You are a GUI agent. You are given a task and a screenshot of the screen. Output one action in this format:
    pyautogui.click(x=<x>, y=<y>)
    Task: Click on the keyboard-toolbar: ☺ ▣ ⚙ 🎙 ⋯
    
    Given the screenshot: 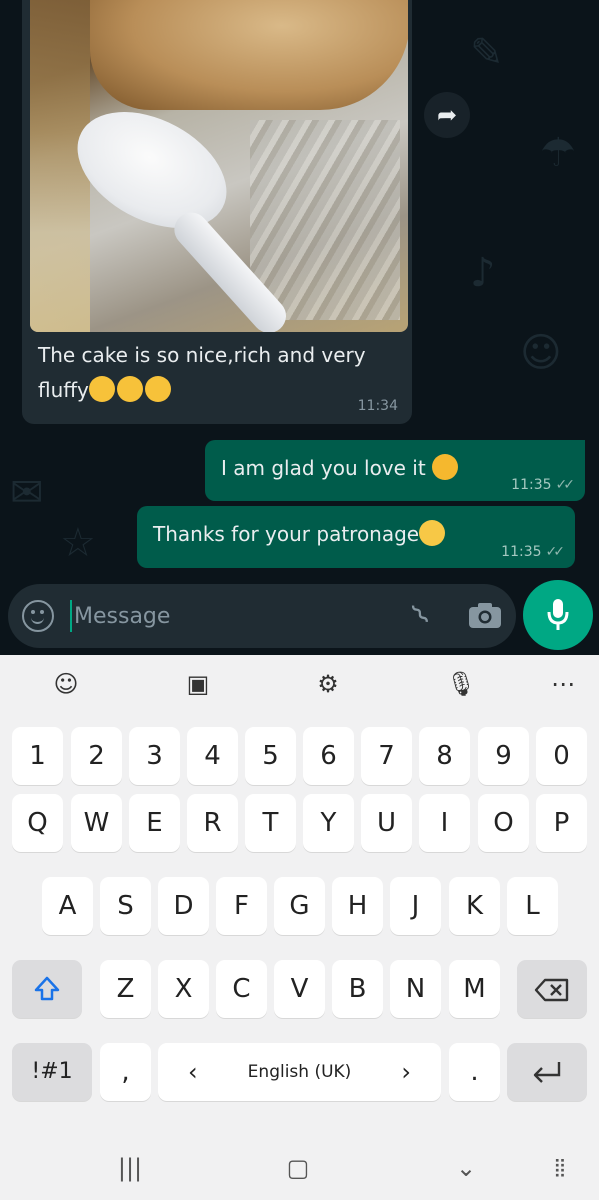 What is the action you would take?
    pyautogui.click(x=299, y=685)
    